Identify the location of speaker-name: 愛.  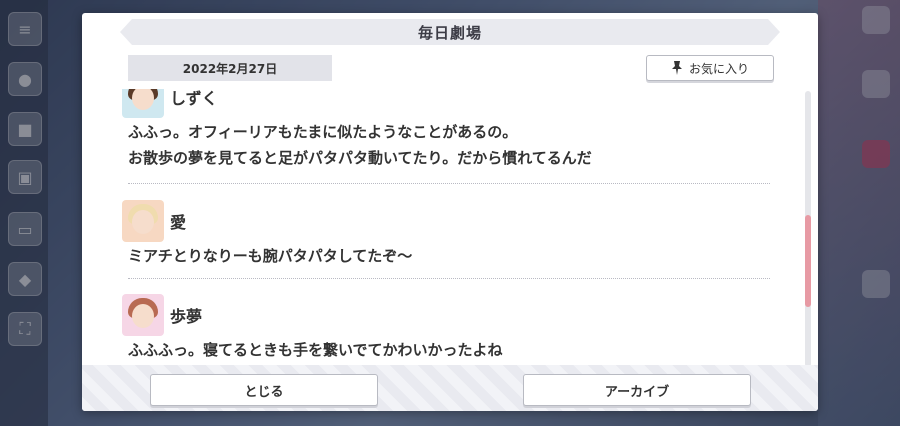
(178, 222).